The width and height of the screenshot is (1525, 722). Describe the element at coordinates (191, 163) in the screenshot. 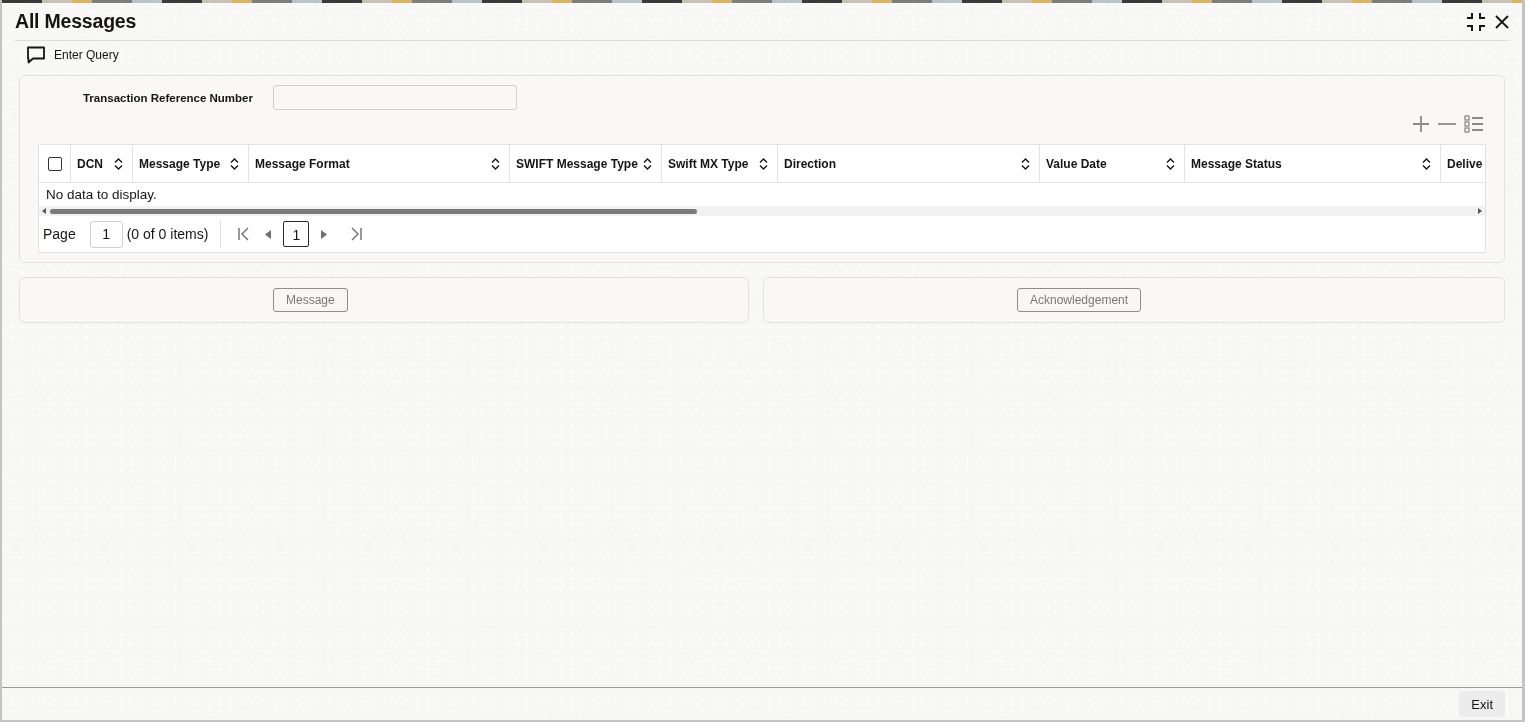

I see `column-header: Message Type` at that location.